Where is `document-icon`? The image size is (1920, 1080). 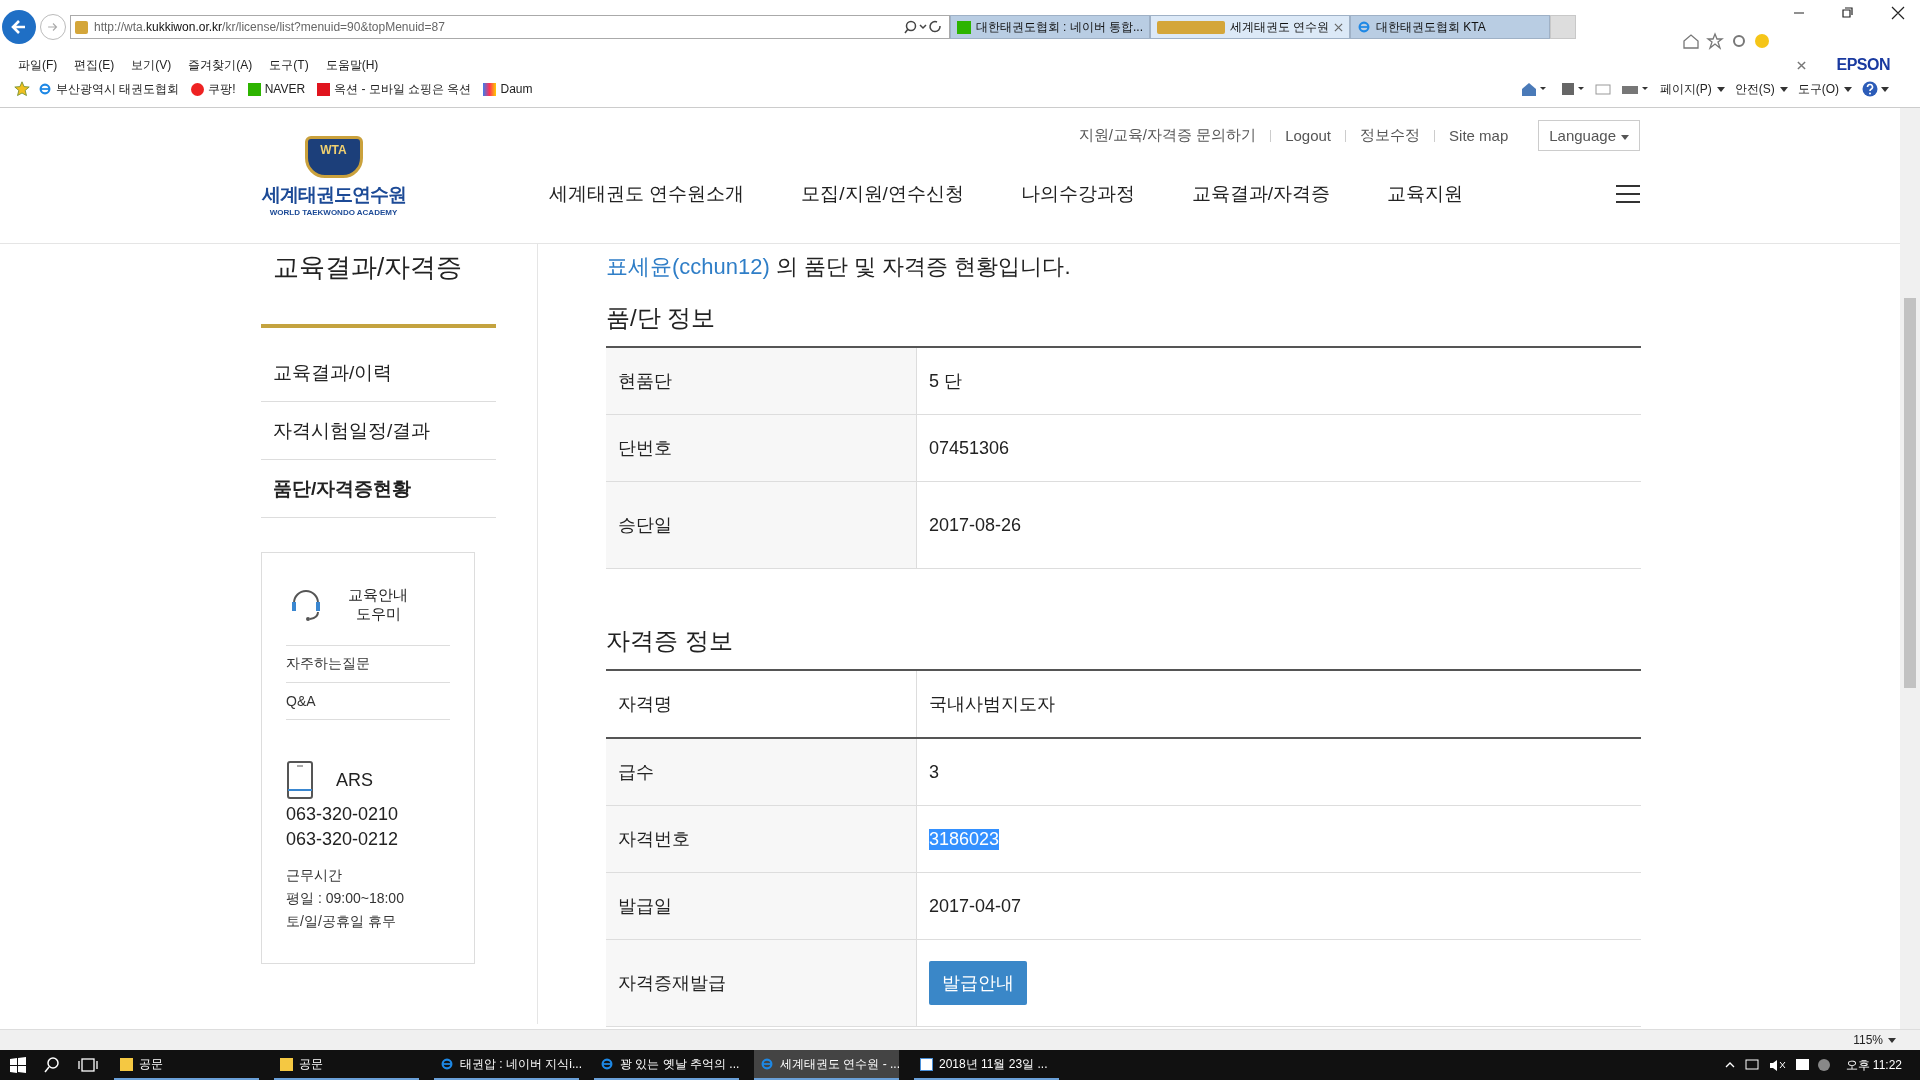 document-icon is located at coordinates (926, 1064).